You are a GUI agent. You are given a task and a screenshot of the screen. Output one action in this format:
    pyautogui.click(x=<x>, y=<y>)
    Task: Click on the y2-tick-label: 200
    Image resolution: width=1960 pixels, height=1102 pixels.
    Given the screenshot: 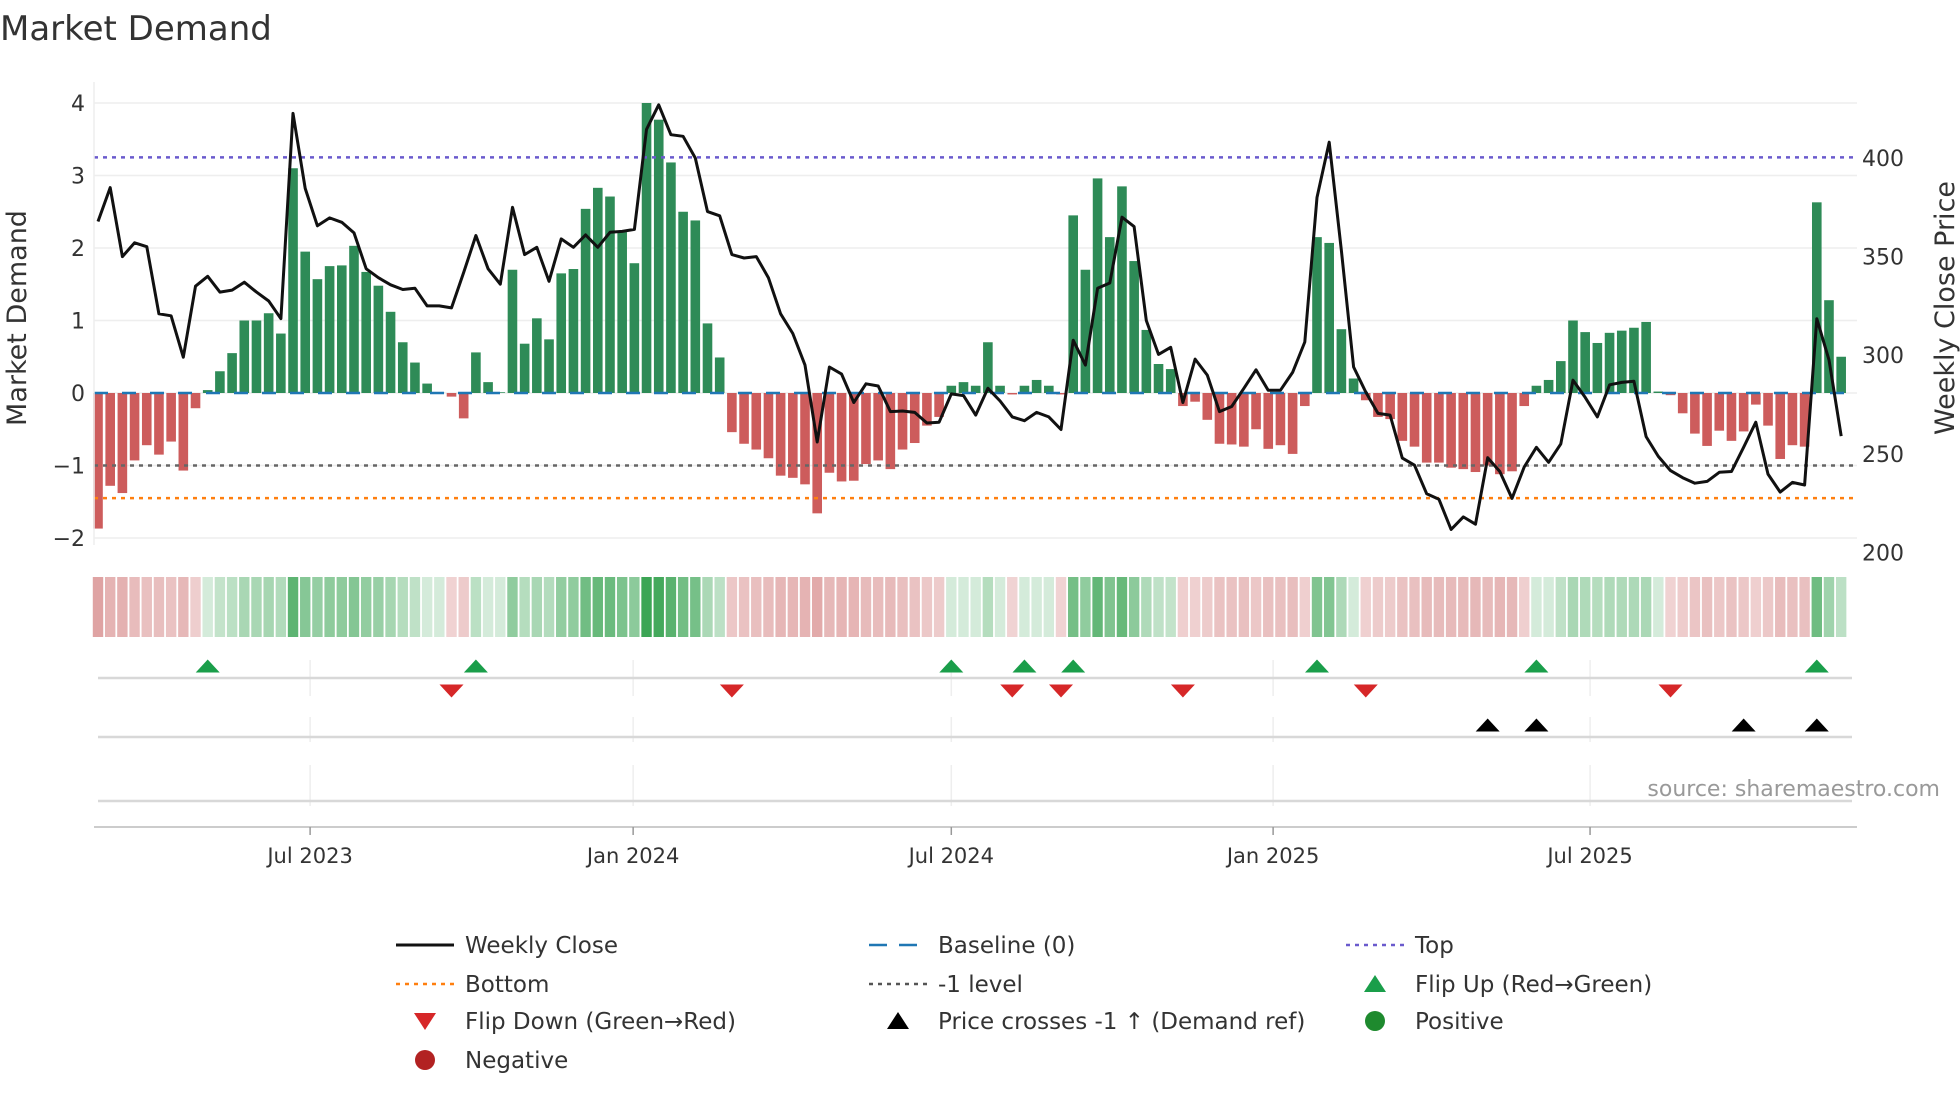 What is the action you would take?
    pyautogui.click(x=1883, y=553)
    